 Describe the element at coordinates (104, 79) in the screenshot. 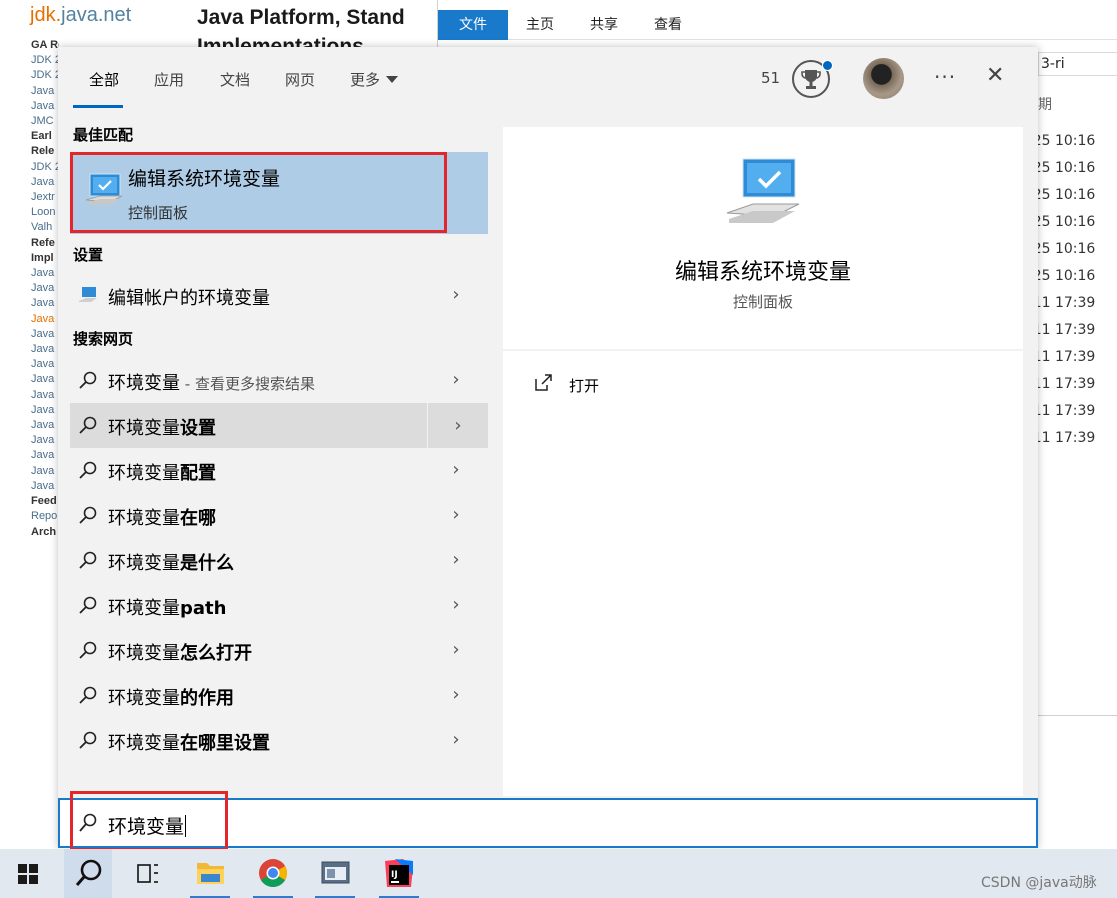

I see `tab-all: 全部` at that location.